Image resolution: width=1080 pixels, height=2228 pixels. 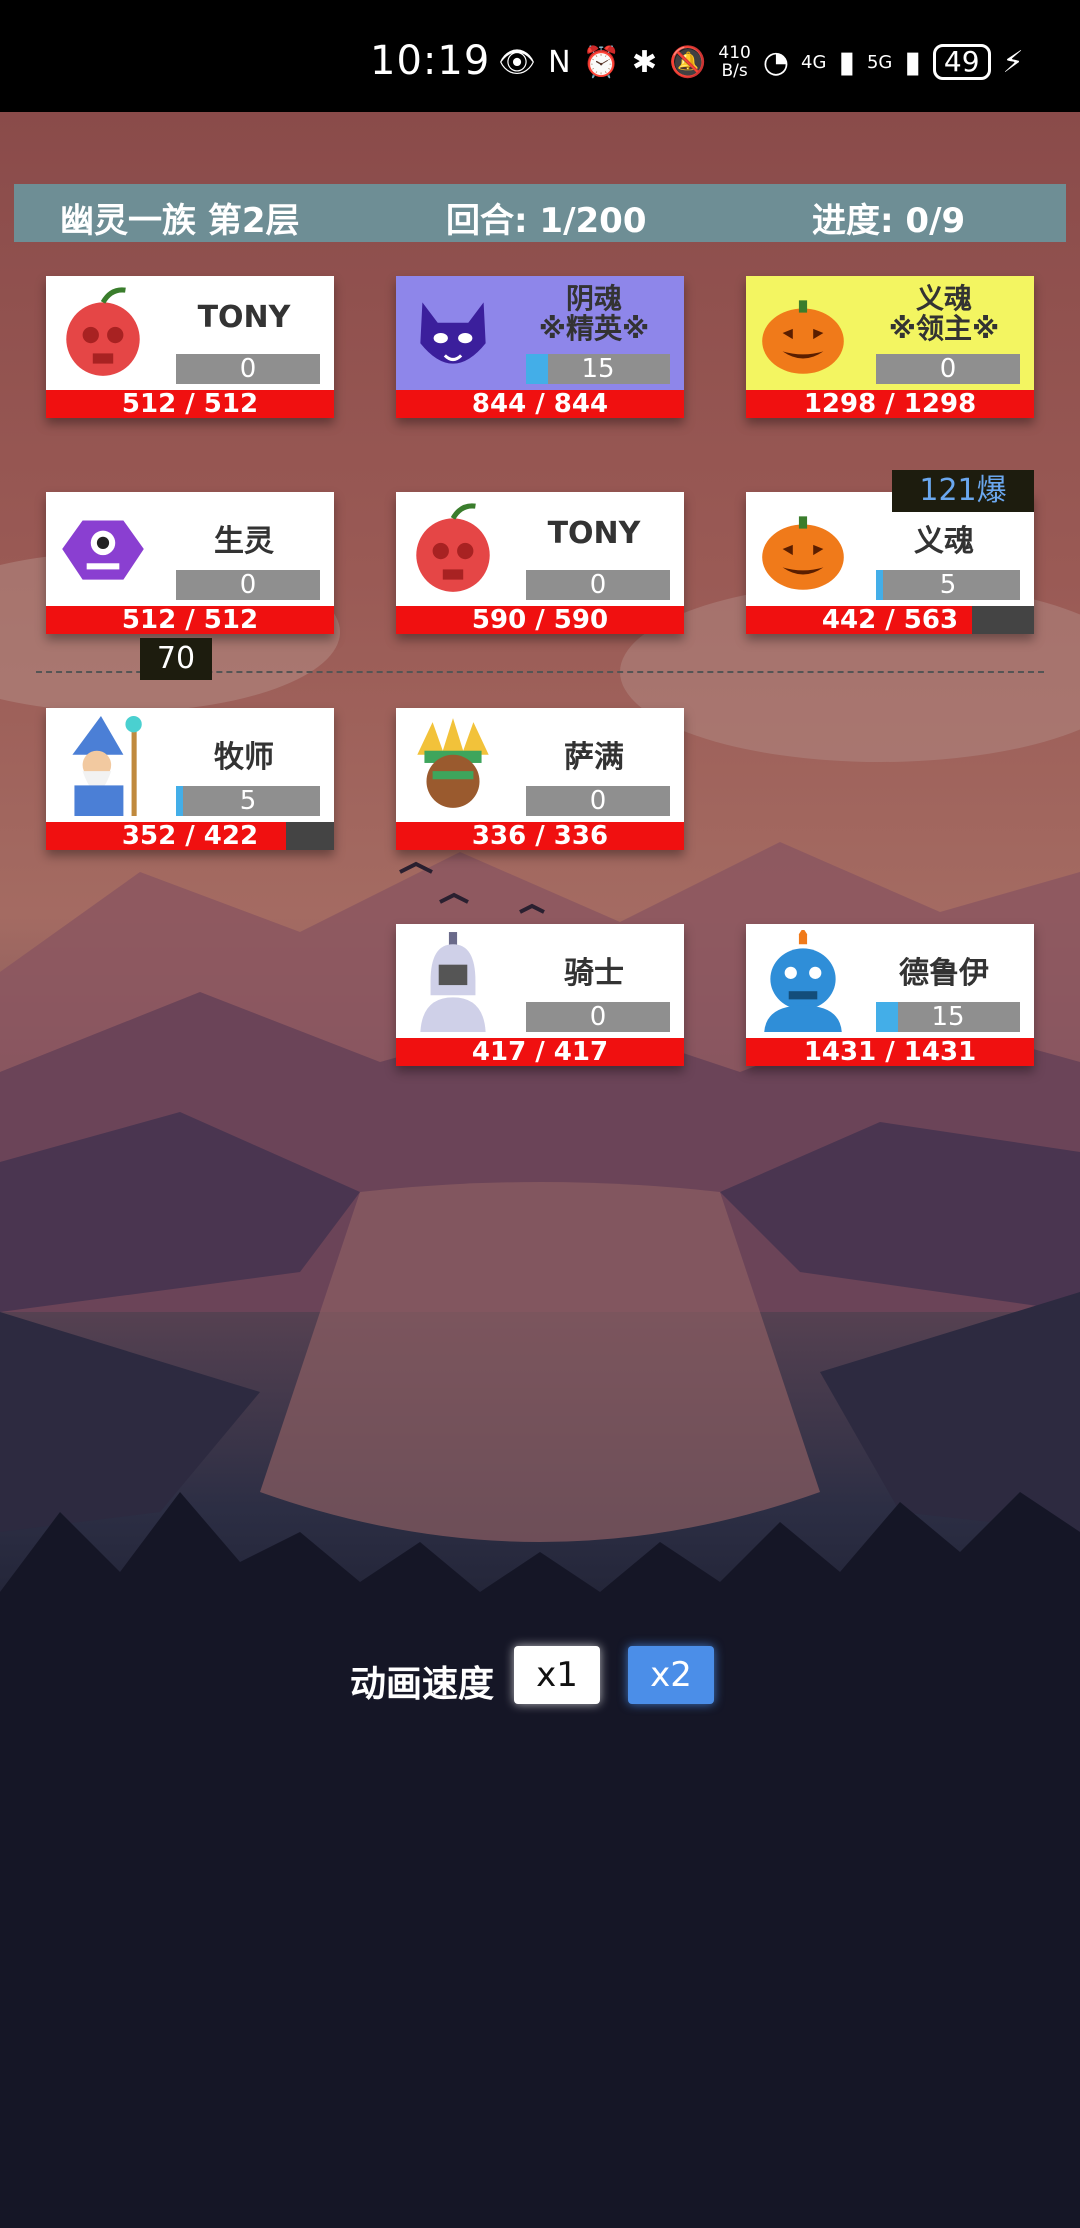 What do you see at coordinates (540, 1052) in the screenshot?
I see `hp-bar: 417 / 417` at bounding box center [540, 1052].